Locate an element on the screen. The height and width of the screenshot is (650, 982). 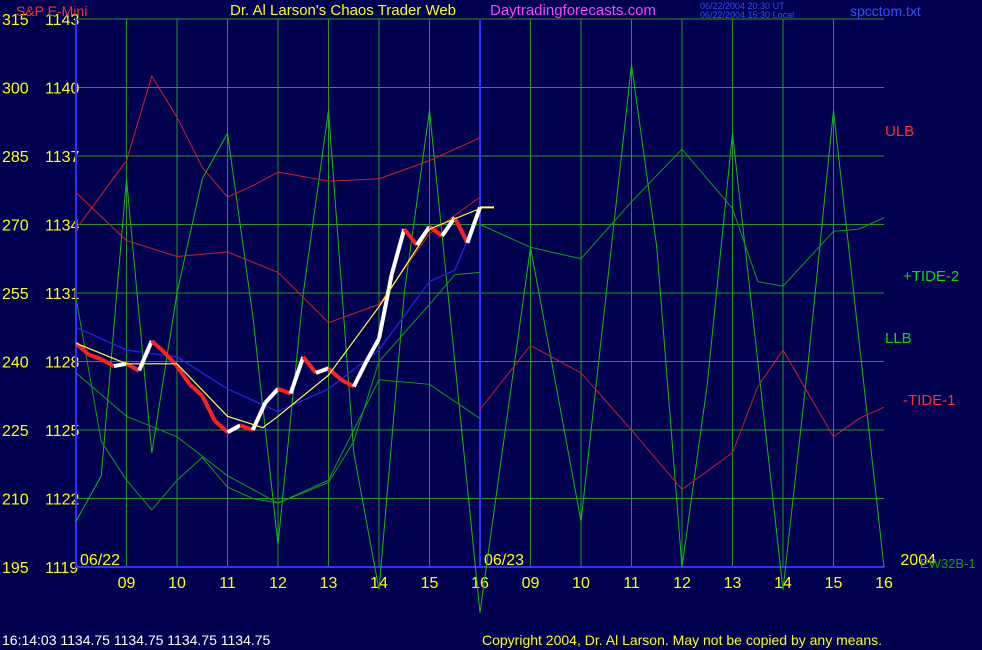
y-tick-price: 1119 is located at coordinates (61, 568).